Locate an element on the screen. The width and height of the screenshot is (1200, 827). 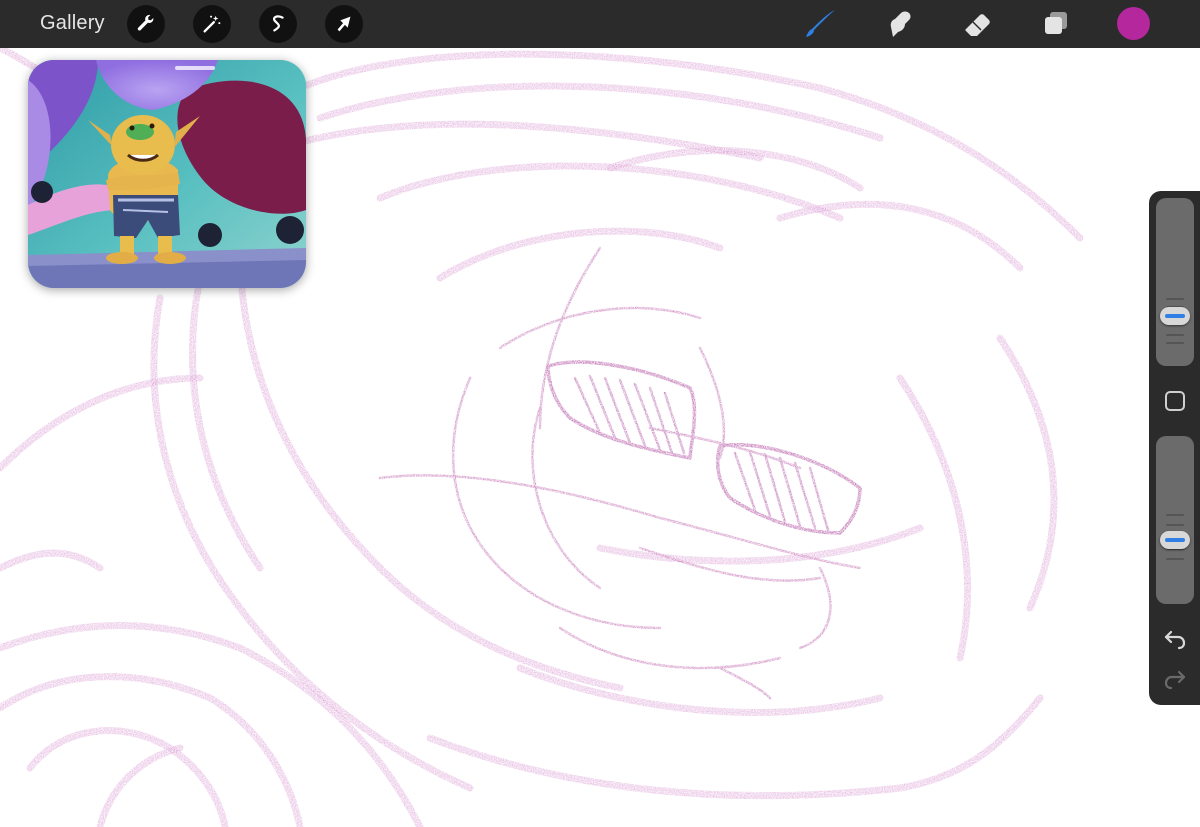
redo-button is located at coordinates (1175, 679).